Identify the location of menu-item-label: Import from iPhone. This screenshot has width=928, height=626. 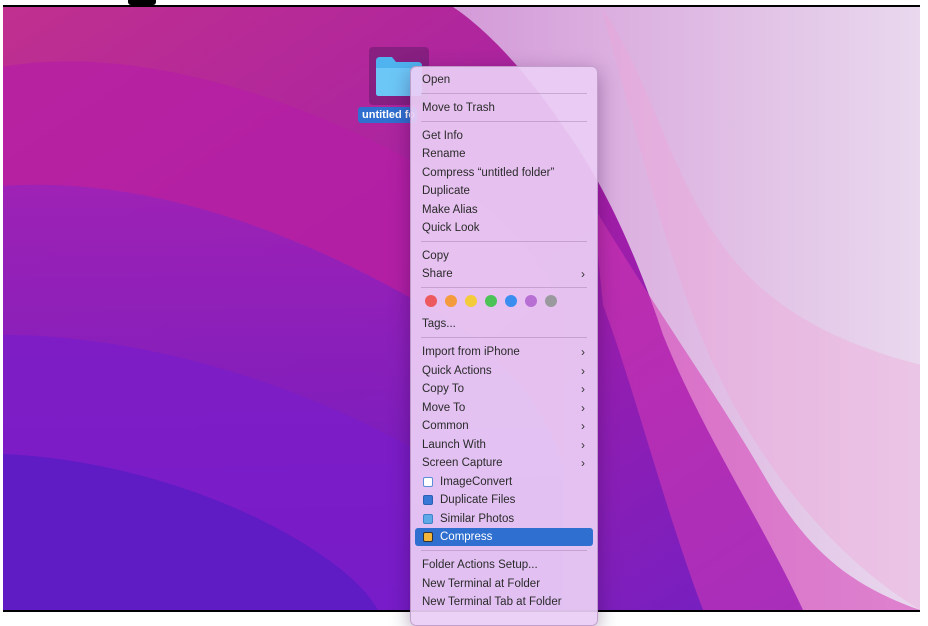
(471, 352).